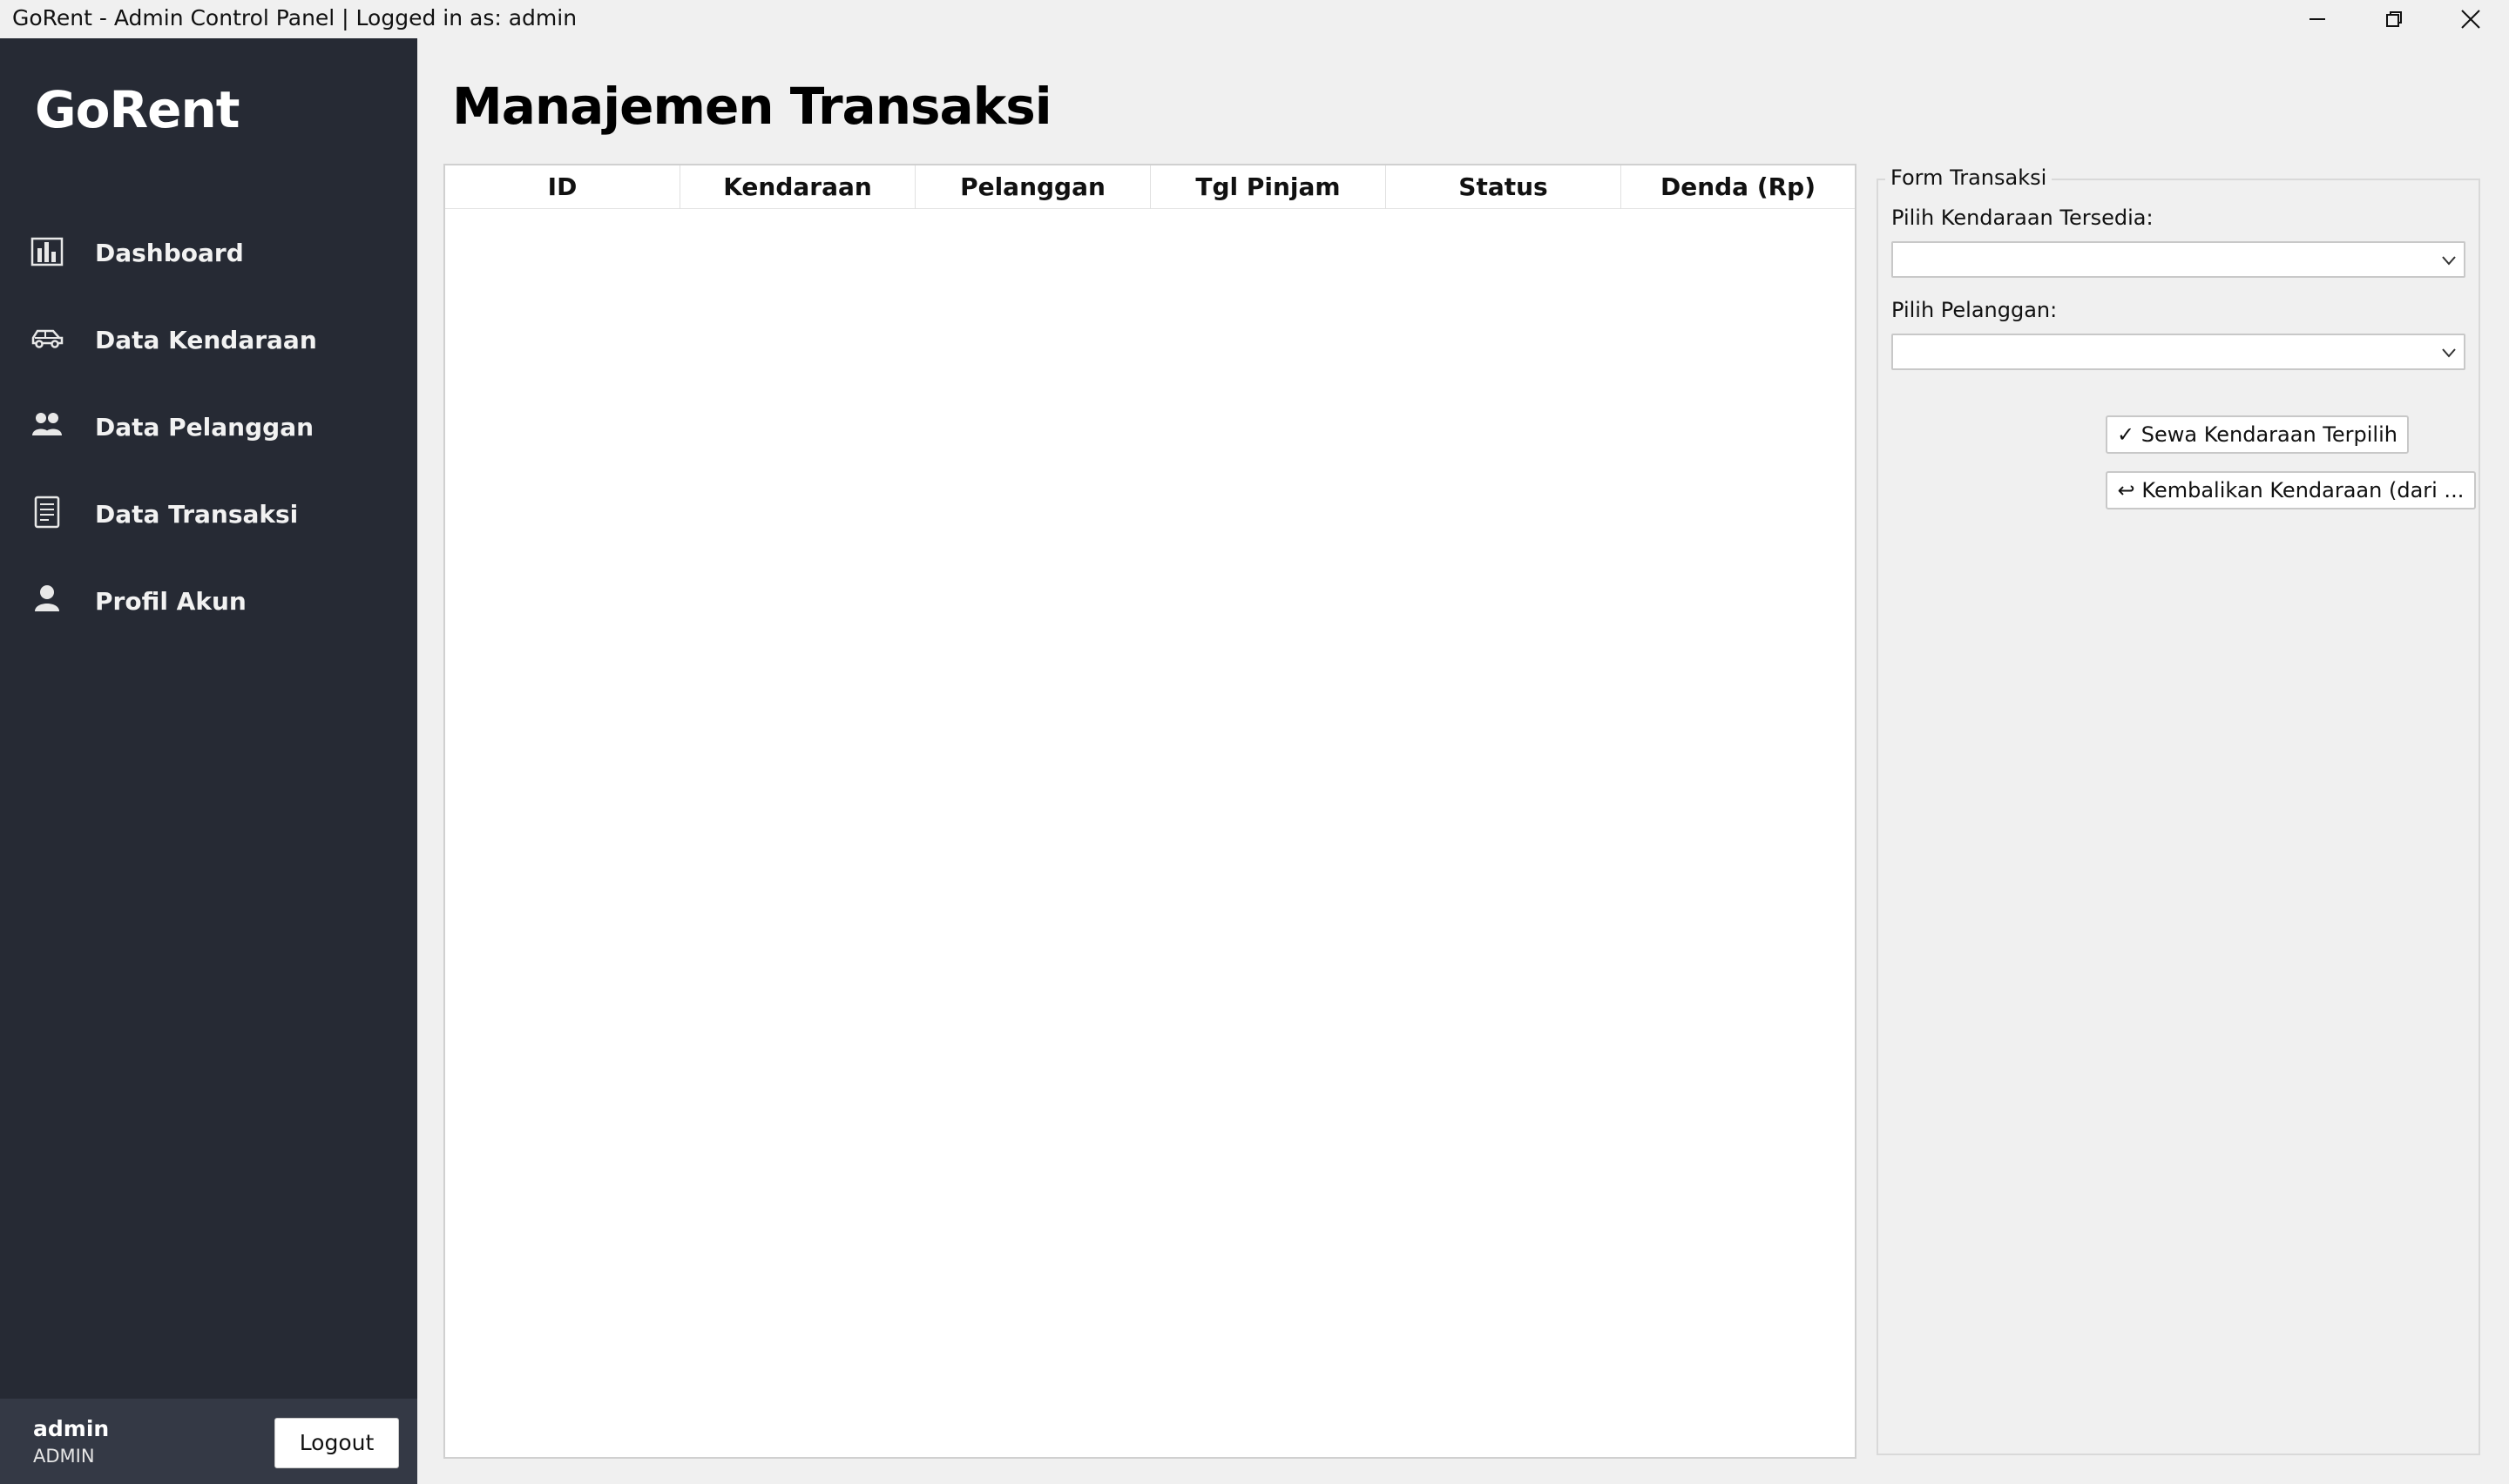  Describe the element at coordinates (169, 253) in the screenshot. I see `sidebar-item-label: Dashboard` at that location.